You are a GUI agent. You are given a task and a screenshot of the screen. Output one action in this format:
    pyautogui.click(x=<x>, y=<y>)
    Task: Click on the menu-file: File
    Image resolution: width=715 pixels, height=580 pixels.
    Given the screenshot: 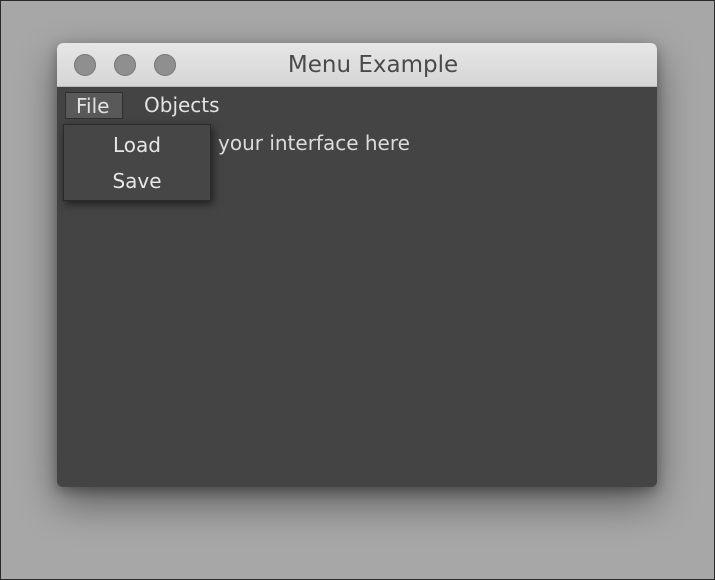 What is the action you would take?
    pyautogui.click(x=94, y=105)
    